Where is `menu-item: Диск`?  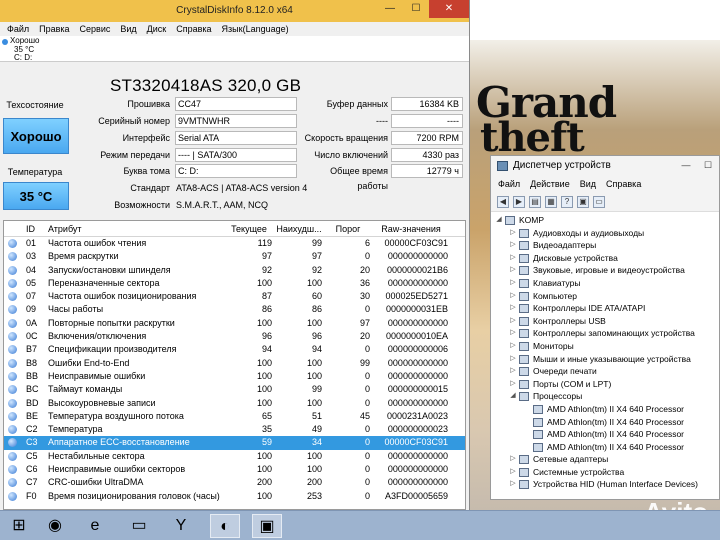
menu-item: Диск is located at coordinates (157, 29).